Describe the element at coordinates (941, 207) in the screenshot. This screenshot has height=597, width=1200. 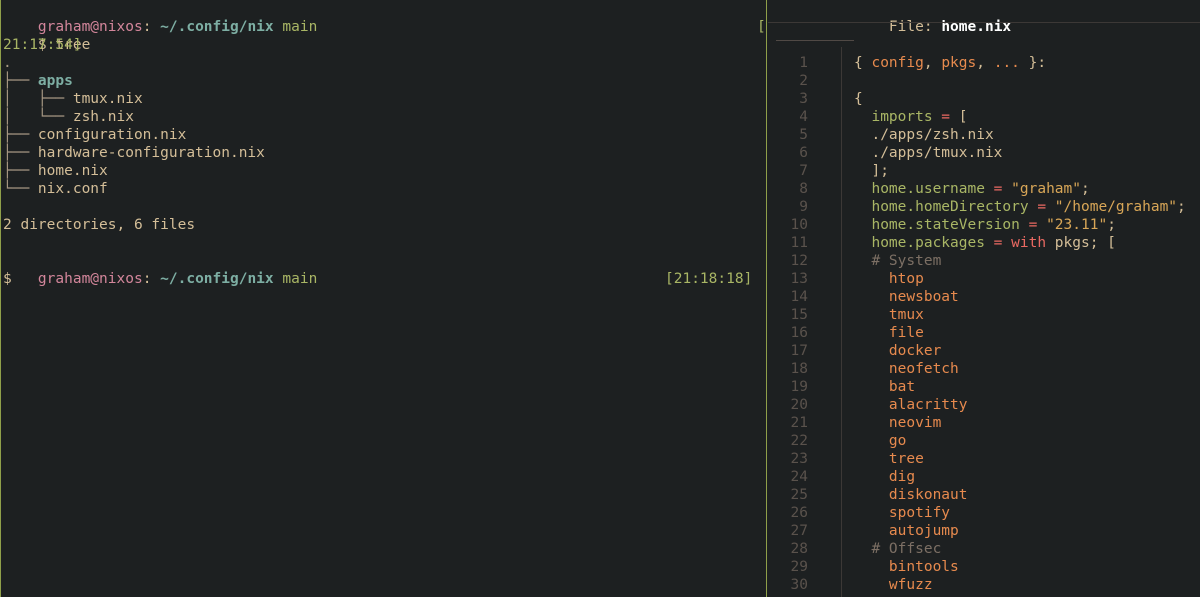
I see `code-token: home.homeDirectory` at that location.